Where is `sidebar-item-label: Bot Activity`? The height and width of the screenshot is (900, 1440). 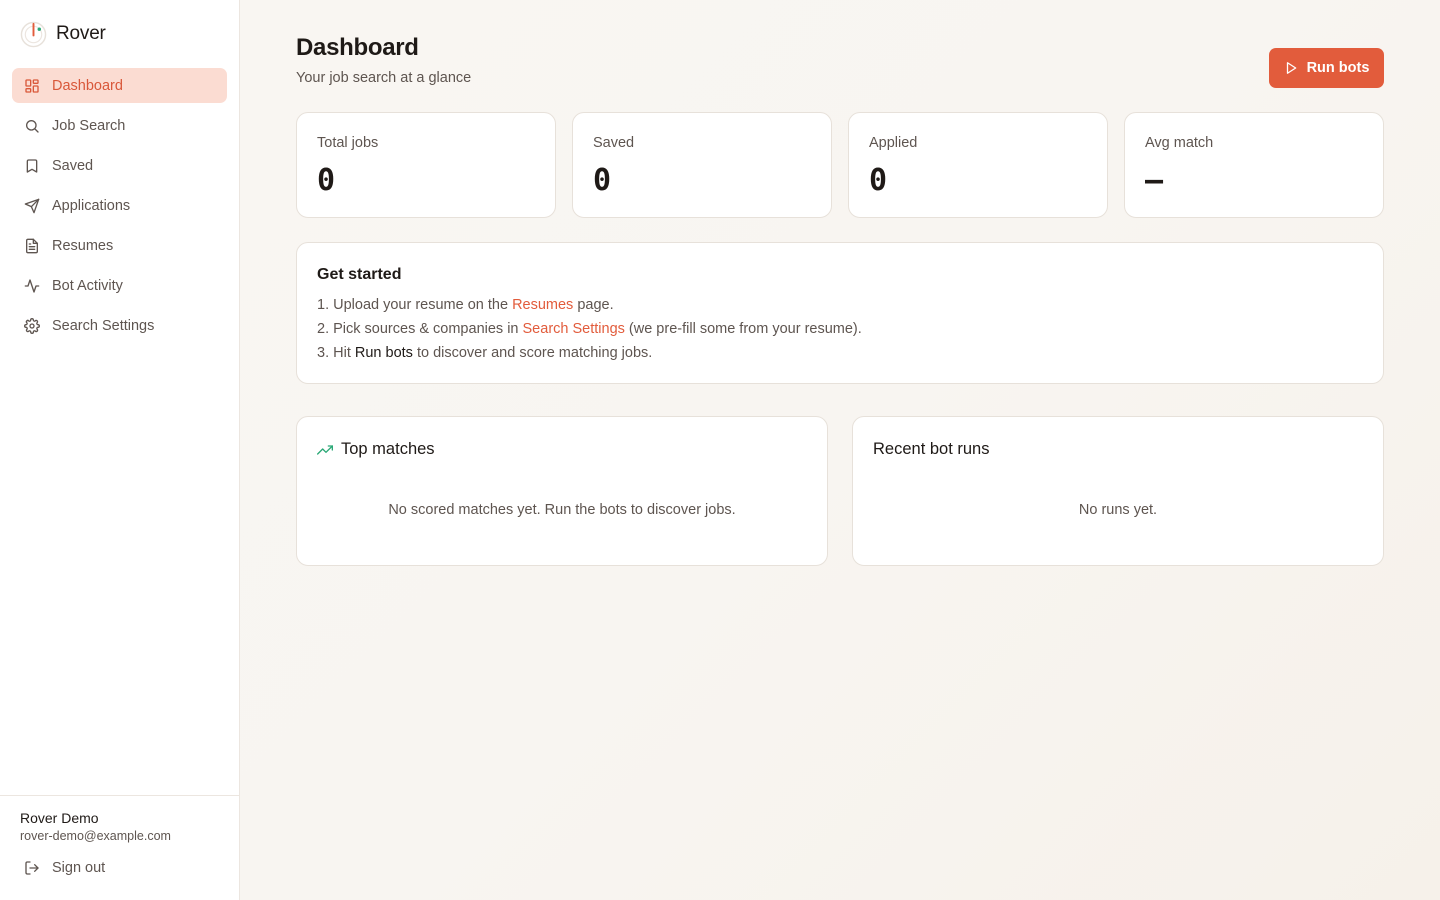 sidebar-item-label: Bot Activity is located at coordinates (87, 285).